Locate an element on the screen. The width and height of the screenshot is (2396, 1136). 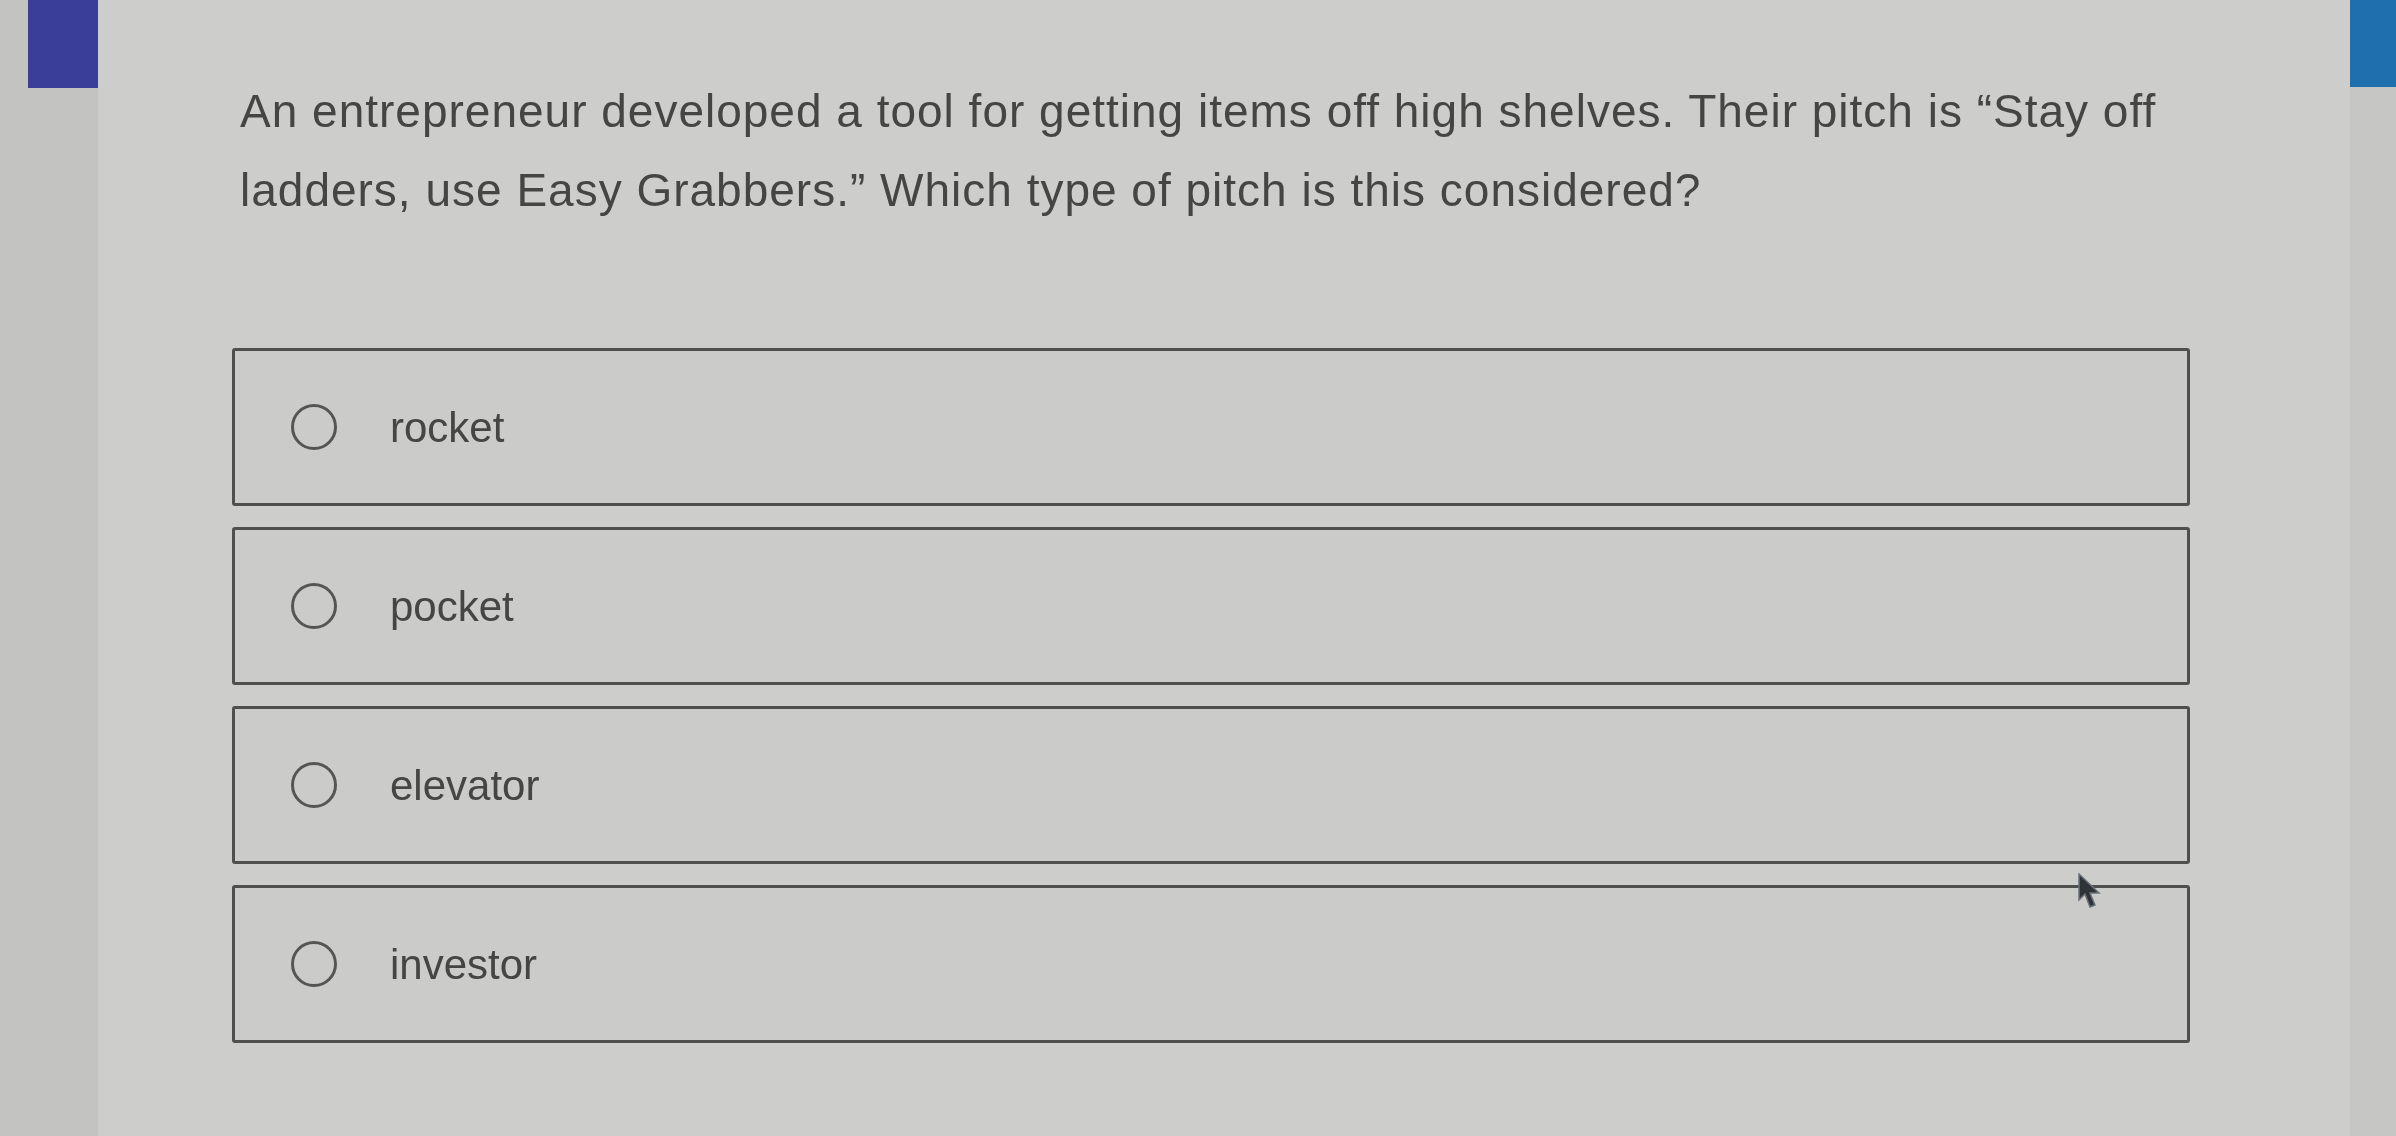
option-label: pocket is located at coordinates (452, 606).